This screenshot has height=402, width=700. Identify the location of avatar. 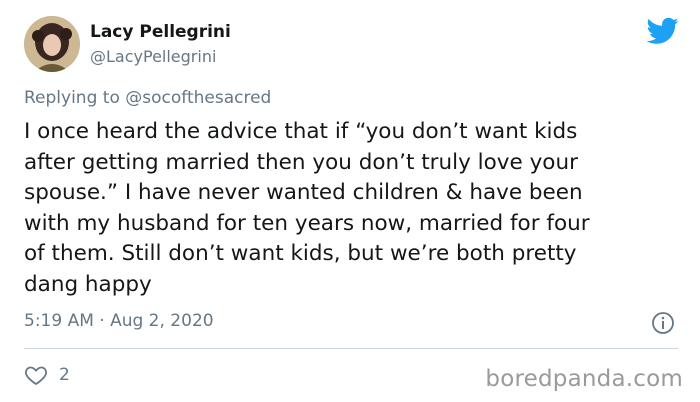
(52, 44).